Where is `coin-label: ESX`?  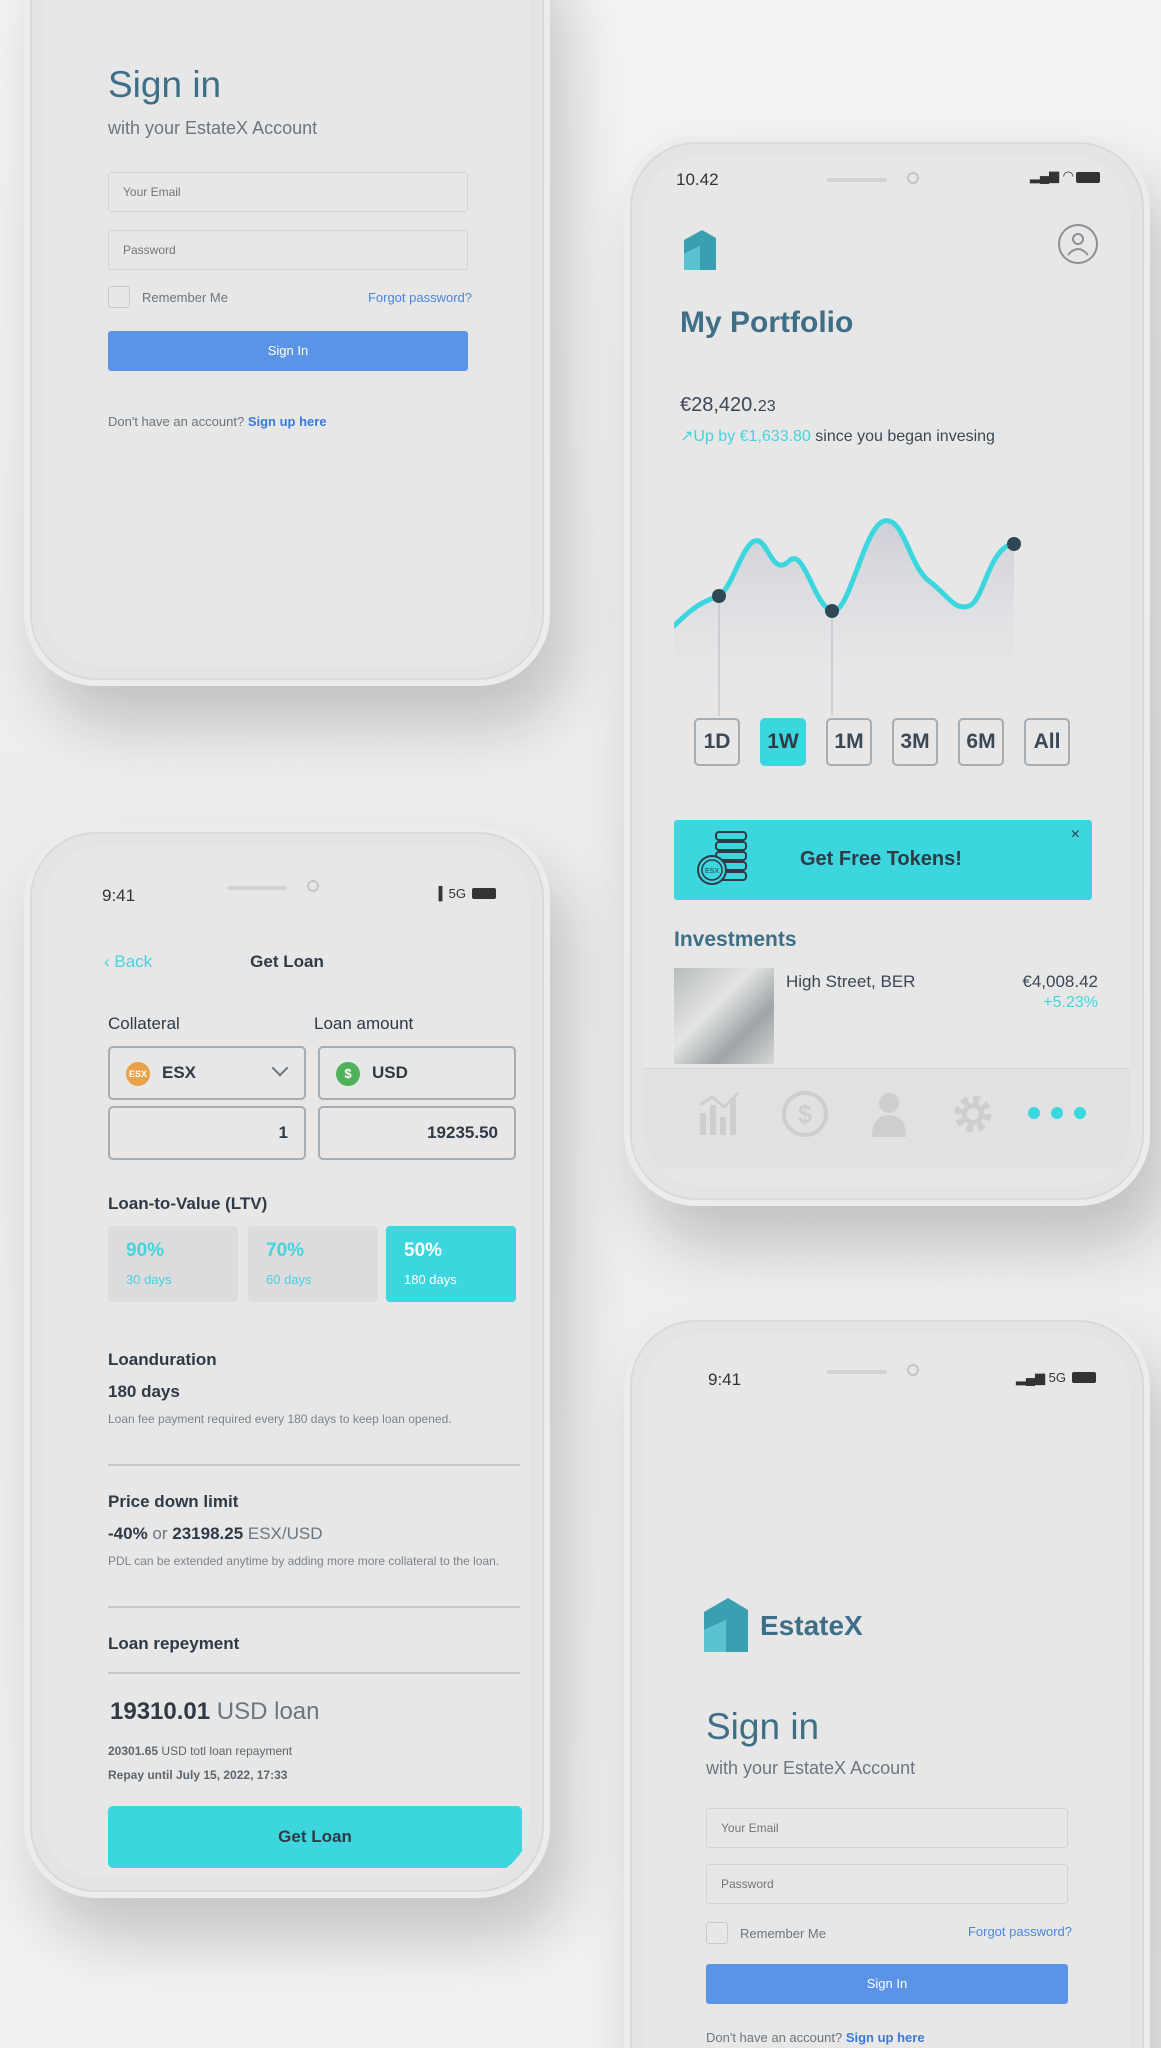 coin-label: ESX is located at coordinates (712, 871).